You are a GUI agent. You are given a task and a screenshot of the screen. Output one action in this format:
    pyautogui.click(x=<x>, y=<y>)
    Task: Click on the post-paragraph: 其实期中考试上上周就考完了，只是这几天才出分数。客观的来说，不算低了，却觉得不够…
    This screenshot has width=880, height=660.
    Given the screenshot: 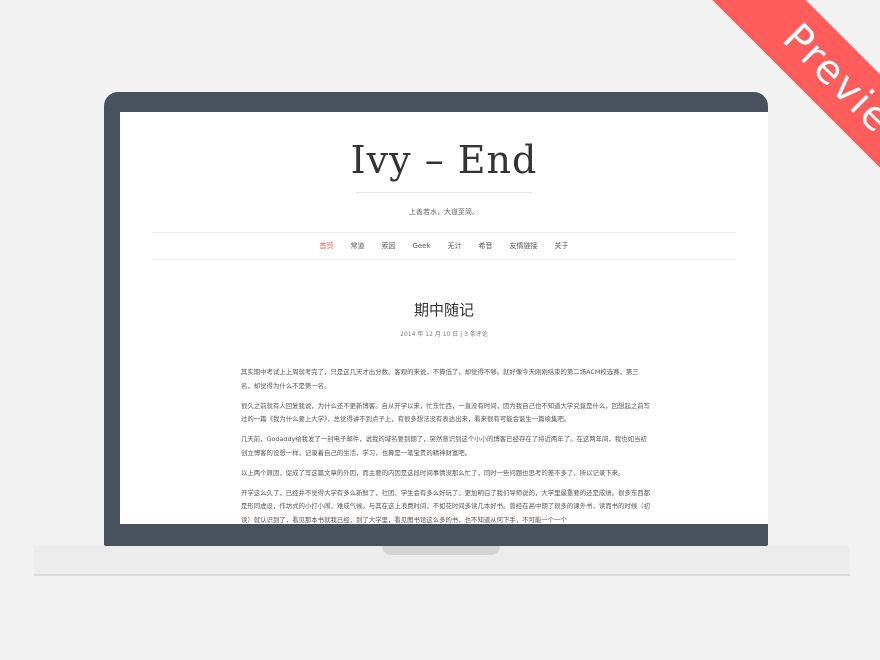 What is the action you would take?
    pyautogui.click(x=440, y=379)
    